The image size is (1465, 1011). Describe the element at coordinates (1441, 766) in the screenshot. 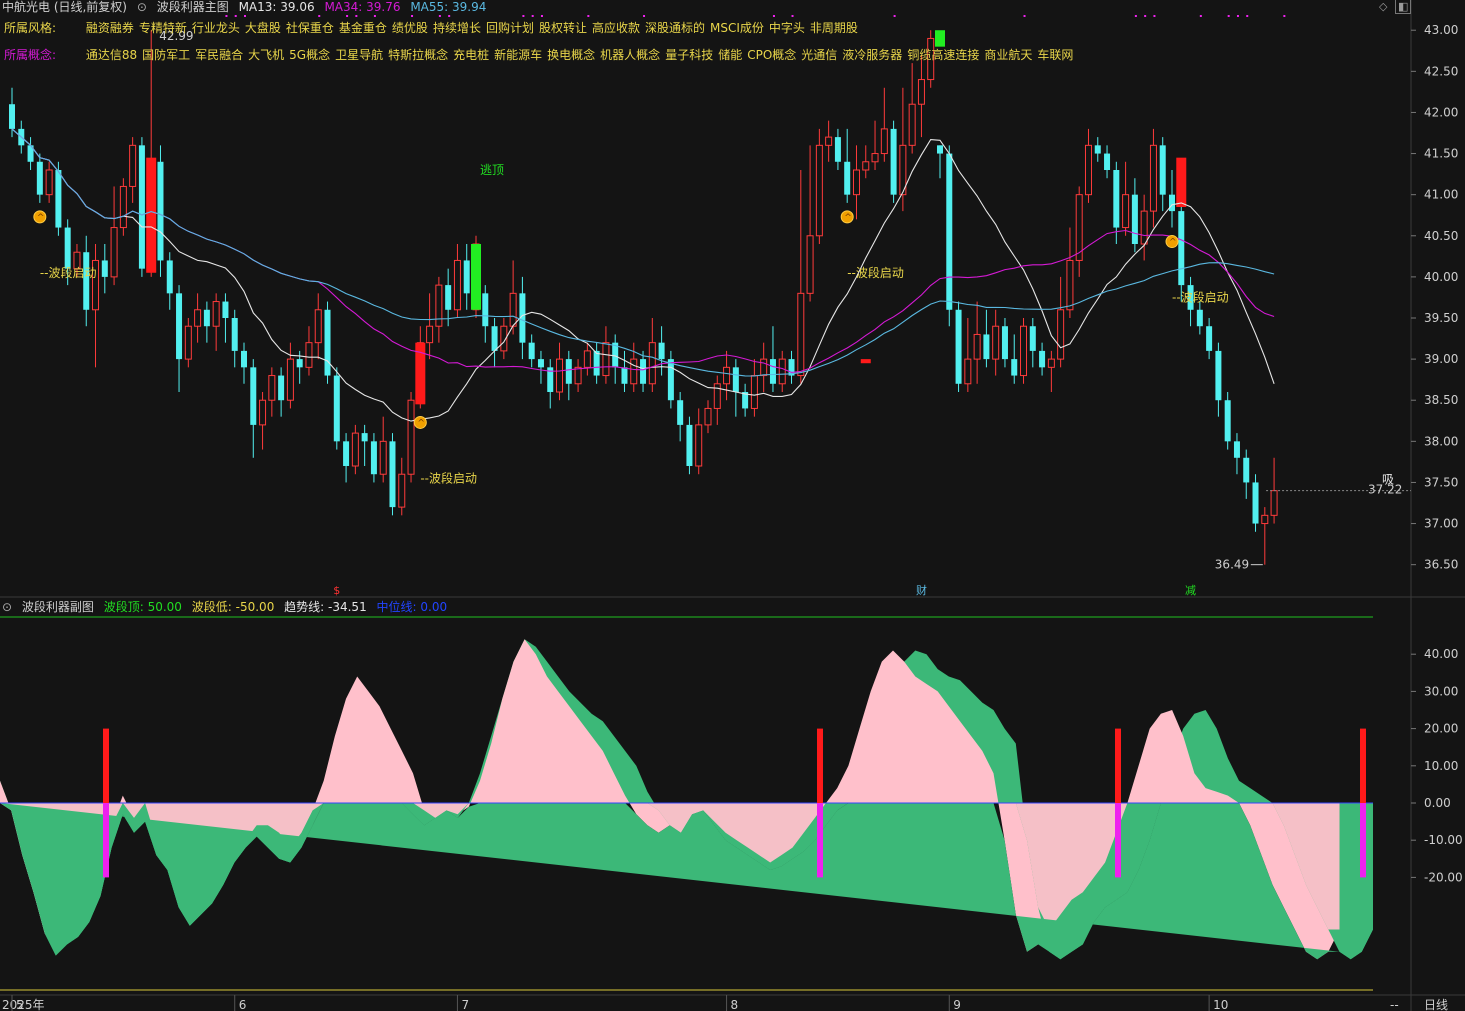

I see `sub-tick-label: 10.00` at that location.